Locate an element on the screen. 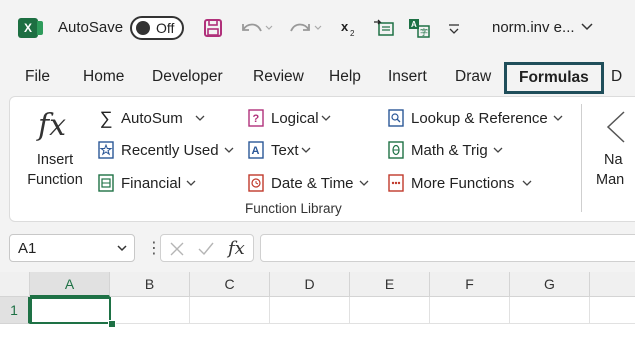  excel-logo-icon: X is located at coordinates (30, 28).